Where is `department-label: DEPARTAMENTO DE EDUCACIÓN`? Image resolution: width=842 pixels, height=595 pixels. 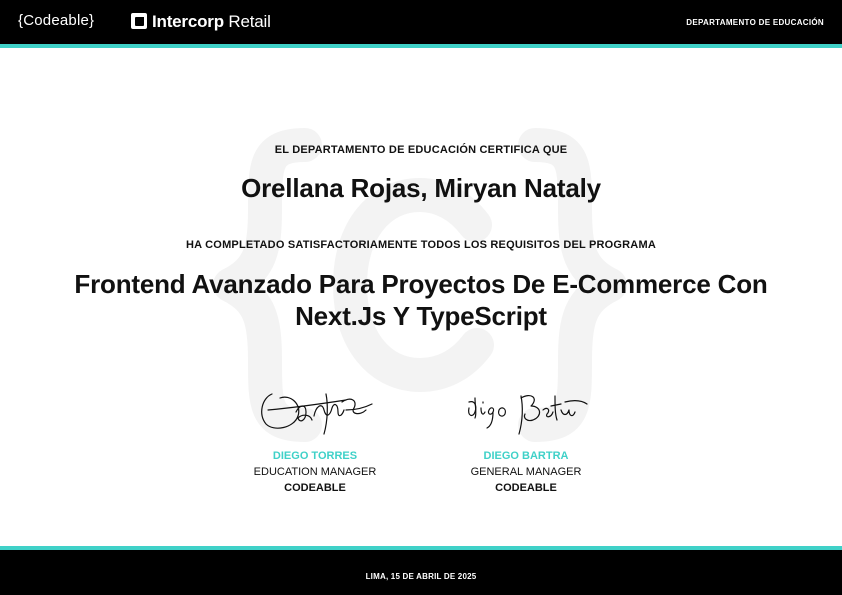
department-label: DEPARTAMENTO DE EDUCACIÓN is located at coordinates (755, 22).